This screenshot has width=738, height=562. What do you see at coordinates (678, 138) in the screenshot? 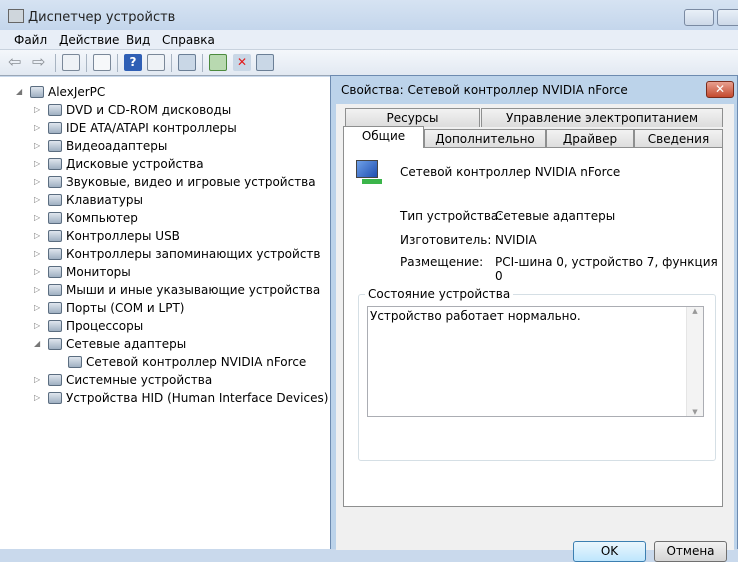
I see `tab-details: Сведения` at bounding box center [678, 138].